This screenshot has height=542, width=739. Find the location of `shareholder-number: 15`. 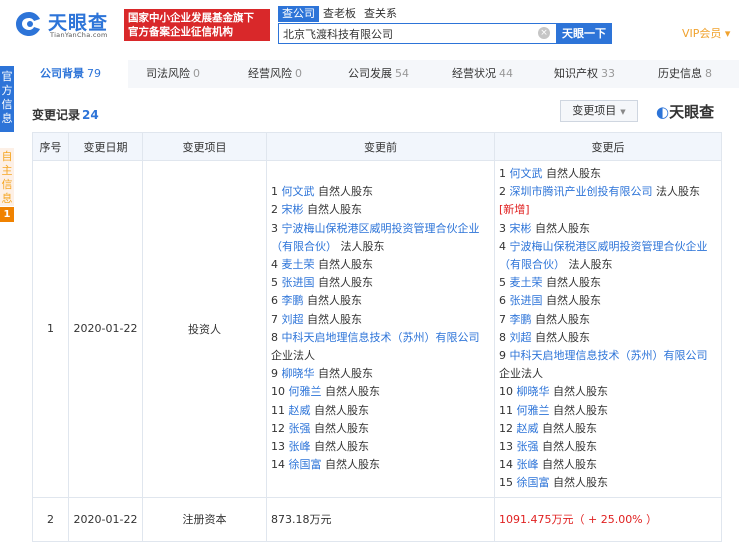

shareholder-number: 15 is located at coordinates (508, 483).